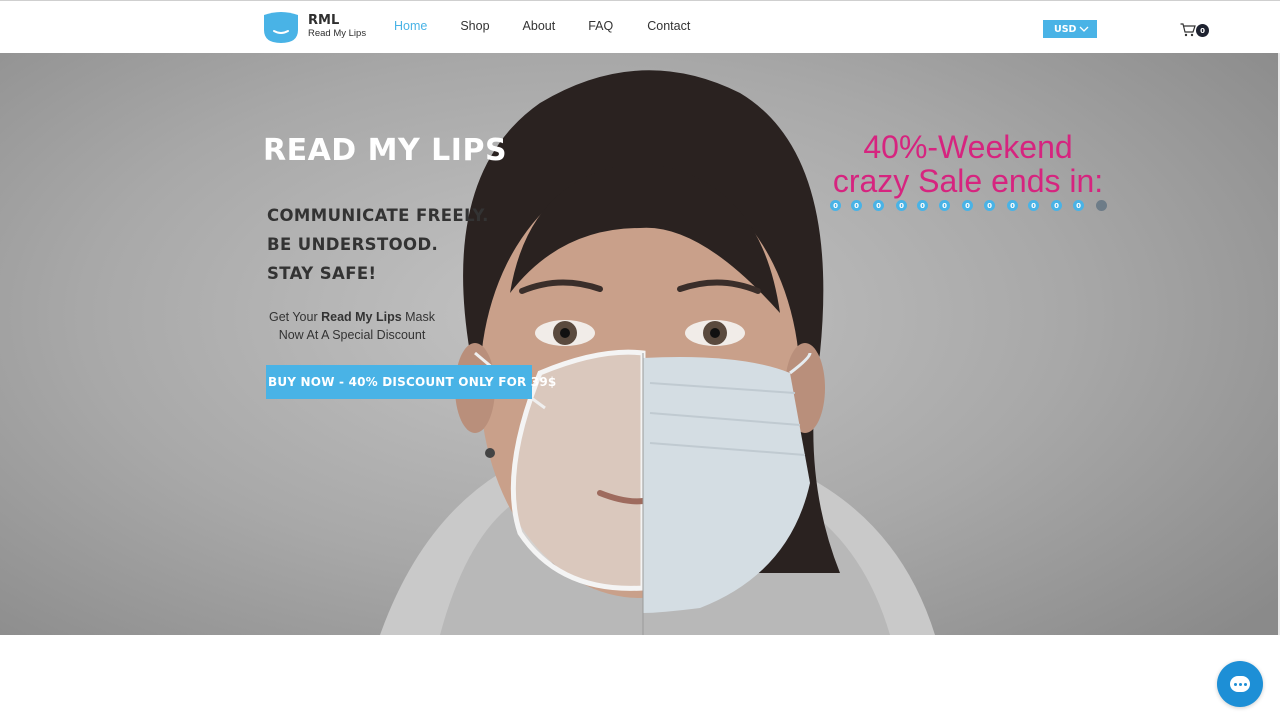 Image resolution: width=1280 pixels, height=720 pixels. I want to click on chat-bubble-icon, so click(1240, 684).